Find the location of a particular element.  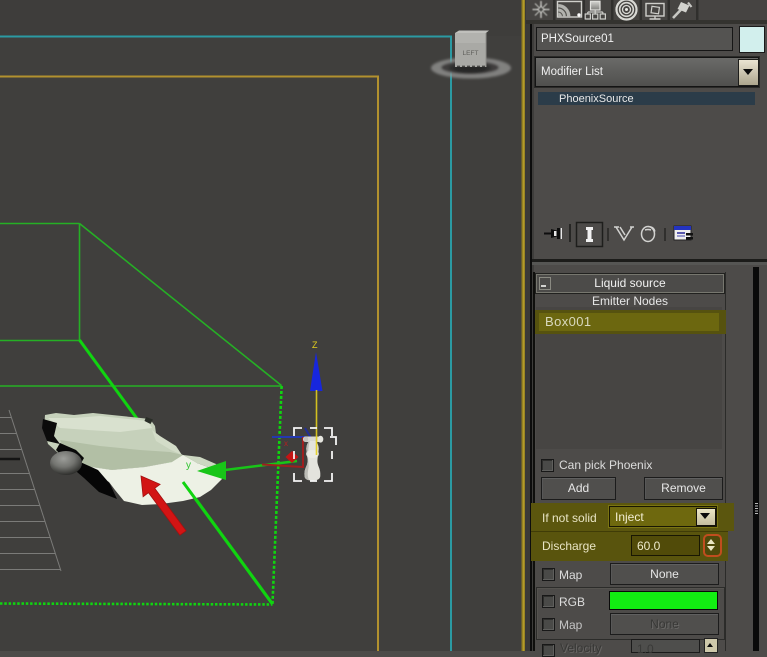

svg-text: y is located at coordinates (188, 465).